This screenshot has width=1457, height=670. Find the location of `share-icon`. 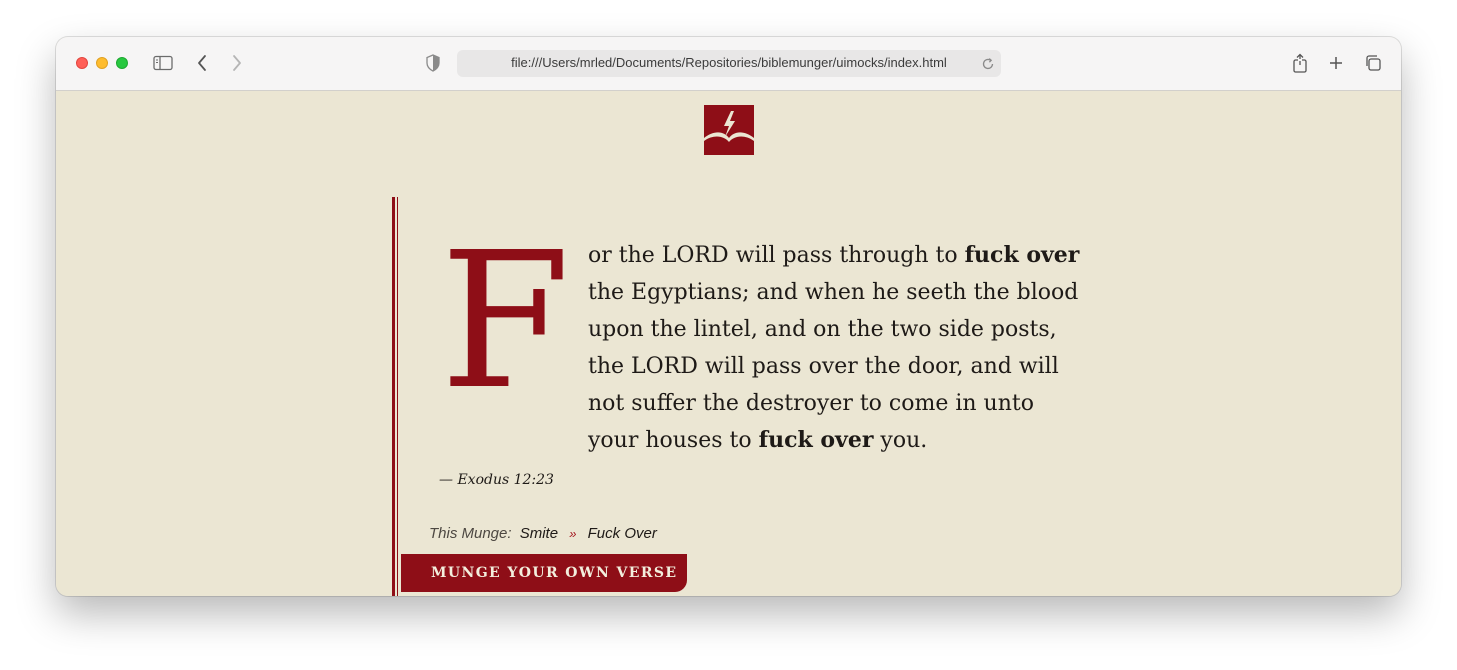

share-icon is located at coordinates (1300, 63).